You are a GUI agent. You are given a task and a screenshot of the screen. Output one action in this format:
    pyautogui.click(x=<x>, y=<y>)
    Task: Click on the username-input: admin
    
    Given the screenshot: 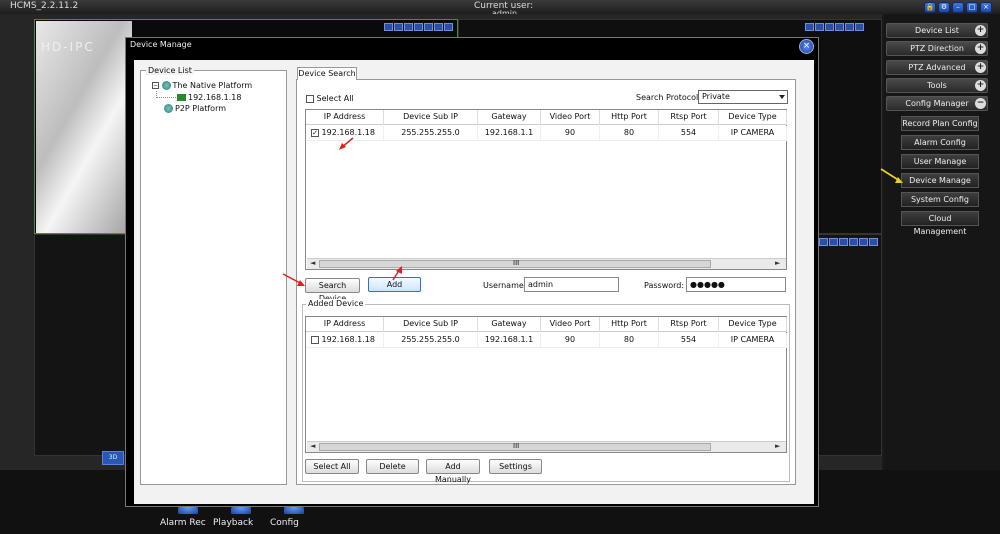 What is the action you would take?
    pyautogui.click(x=571, y=284)
    